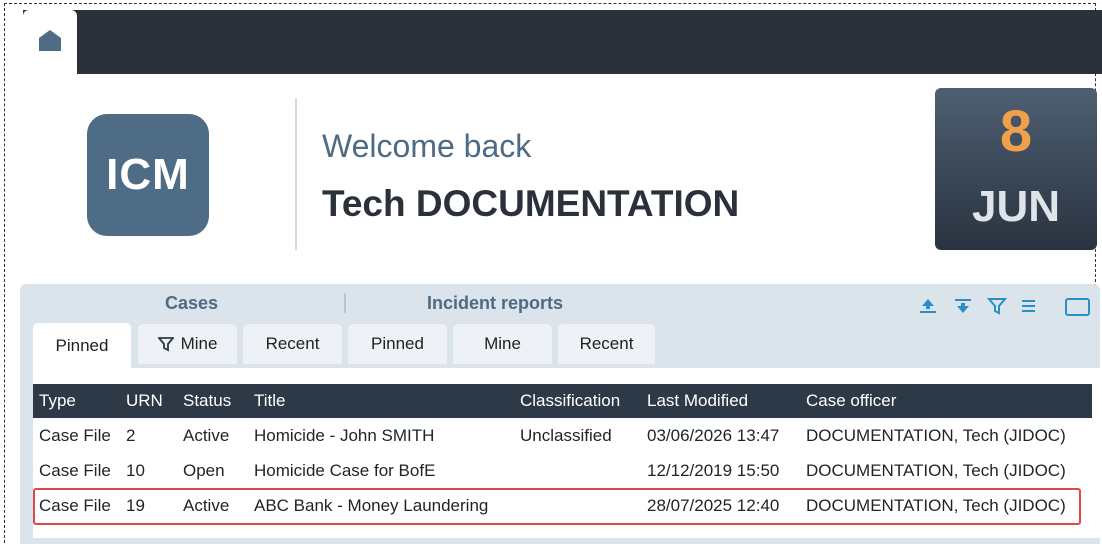 The width and height of the screenshot is (1102, 544). Describe the element at coordinates (495, 303) in the screenshot. I see `group-label-incidents: Incident reports` at that location.